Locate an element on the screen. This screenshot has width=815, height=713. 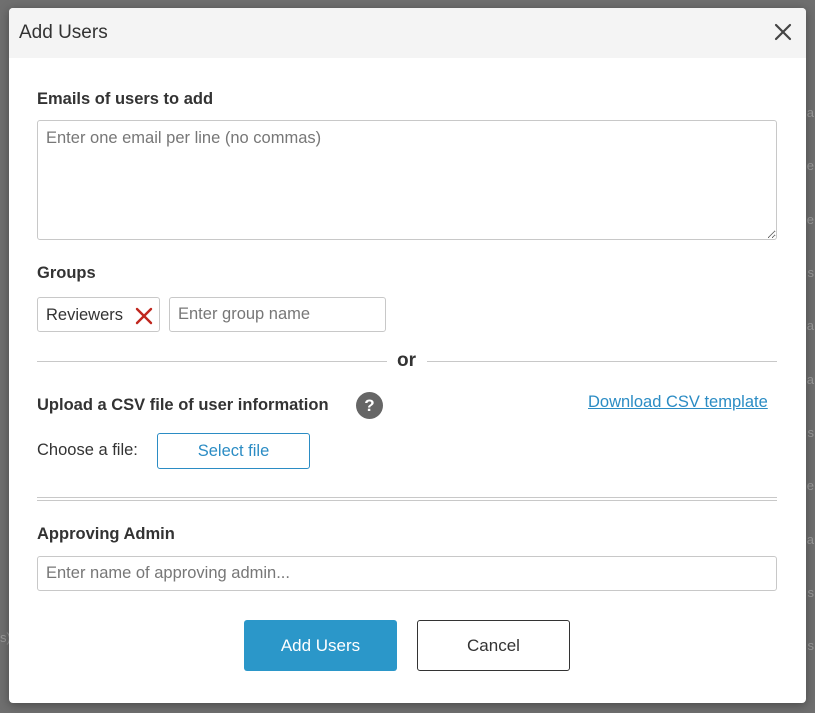
close-icon is located at coordinates (783, 32).